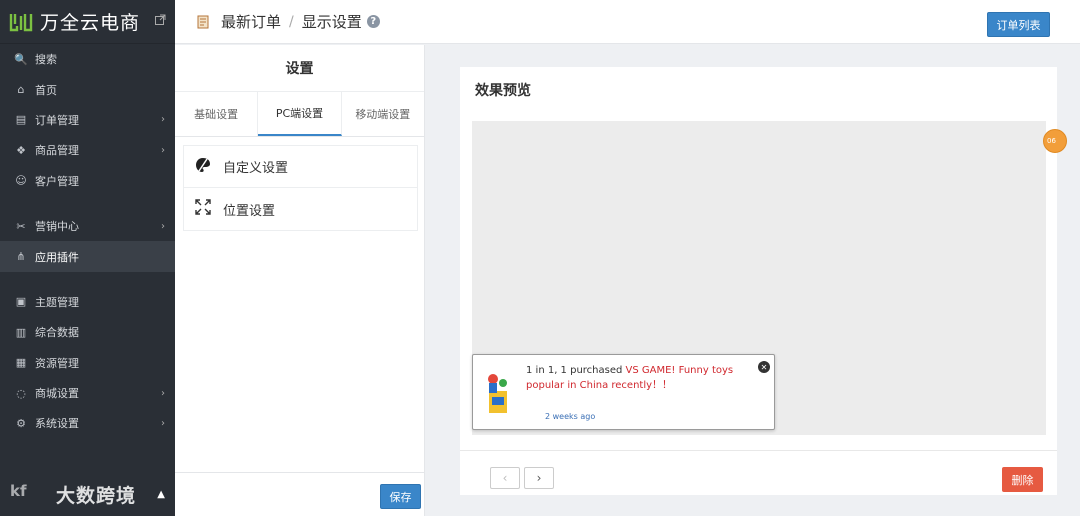 This screenshot has width=1080, height=516. What do you see at coordinates (87, 89) in the screenshot?
I see `sidebar-item-home: ⌂ 首页` at bounding box center [87, 89].